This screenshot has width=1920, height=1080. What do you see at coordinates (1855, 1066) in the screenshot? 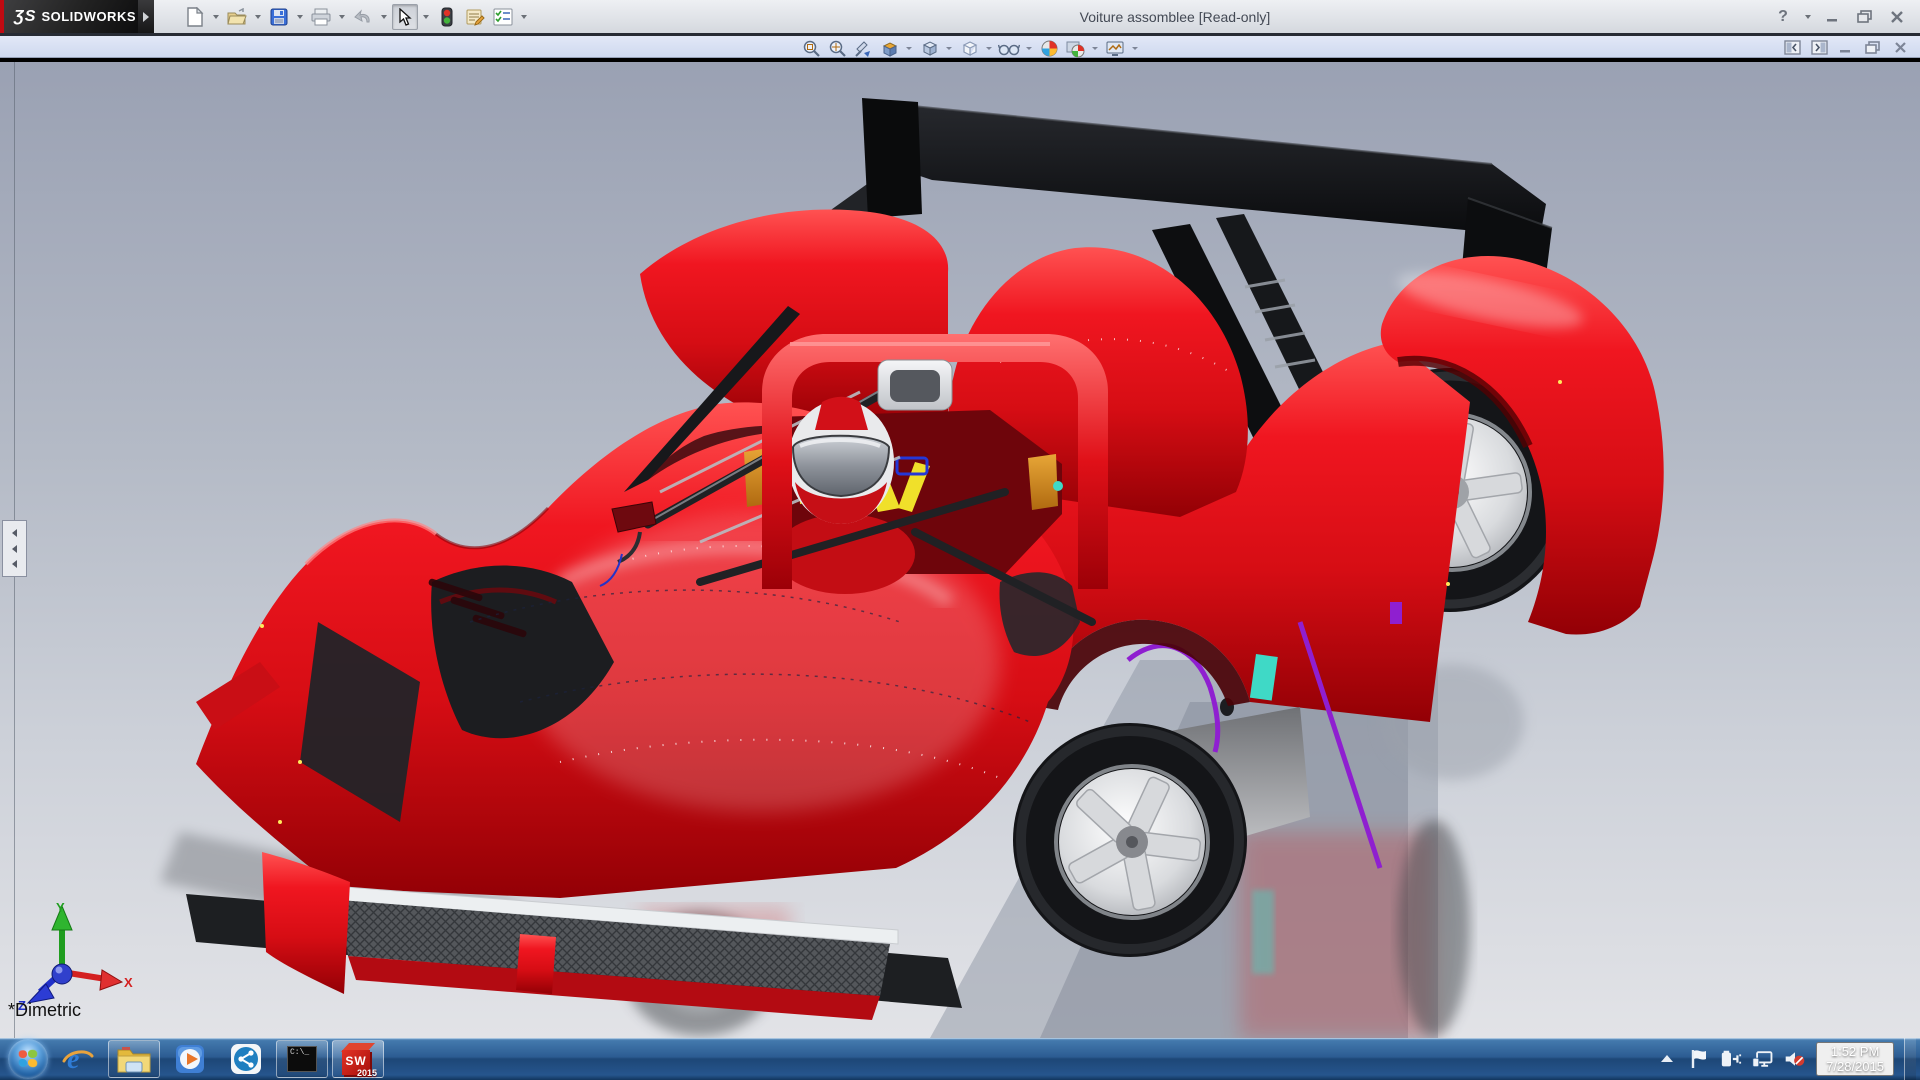
I see `clock-date: 7/28/2015` at bounding box center [1855, 1066].